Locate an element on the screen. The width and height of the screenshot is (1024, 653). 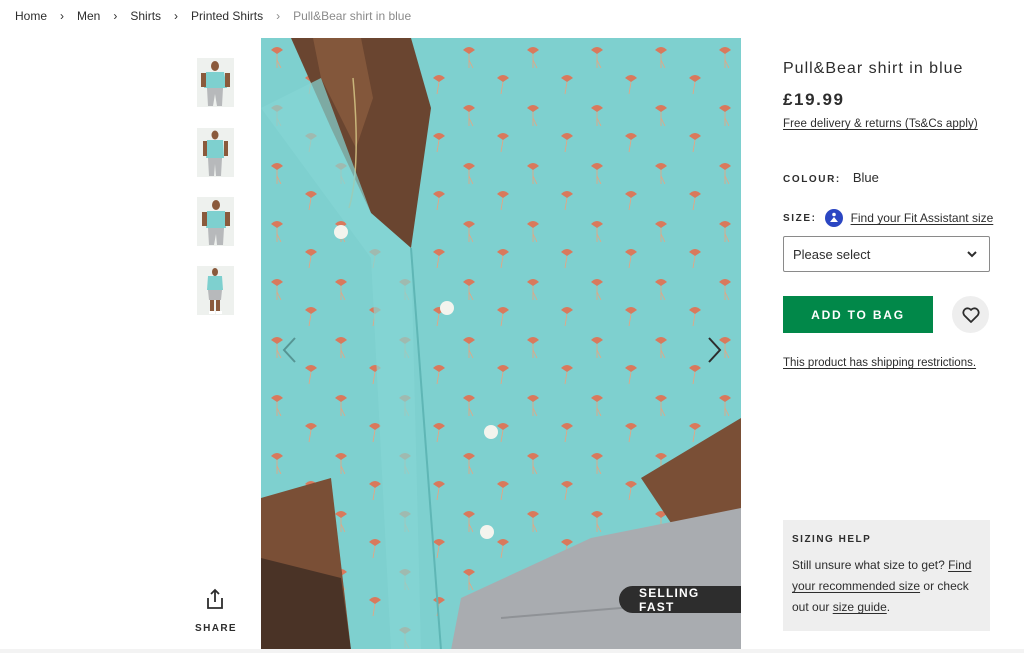
chevron-left-icon is located at coordinates (290, 350).